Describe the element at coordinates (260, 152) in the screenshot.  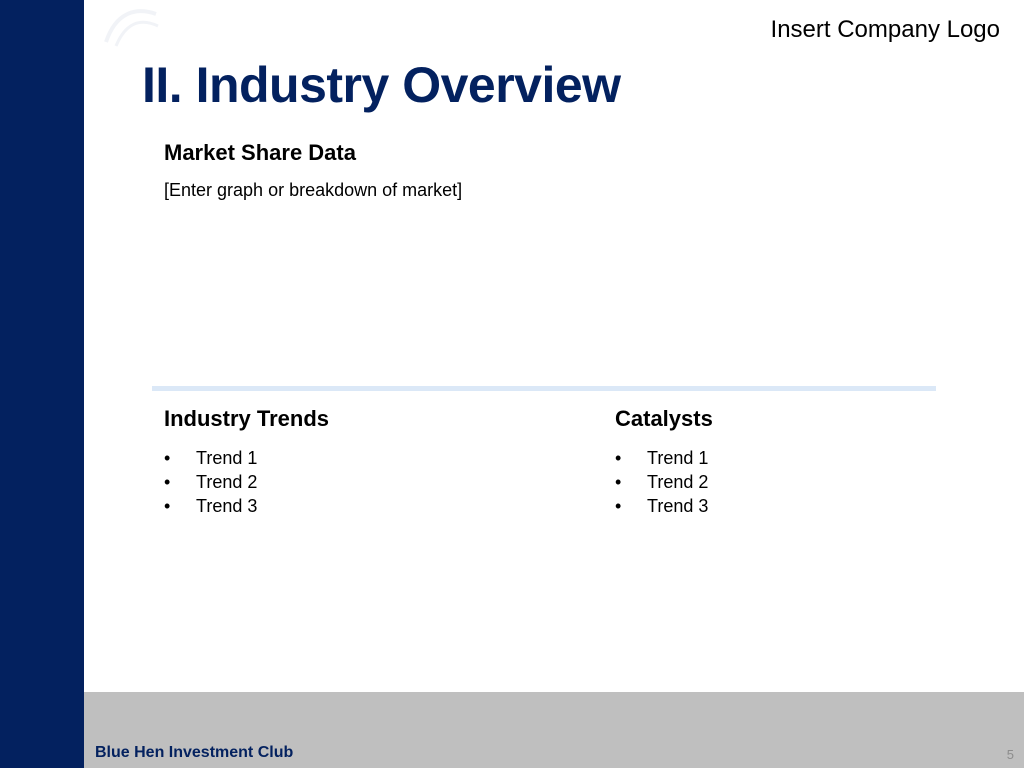
I see `market-share-heading: Market Share Data` at that location.